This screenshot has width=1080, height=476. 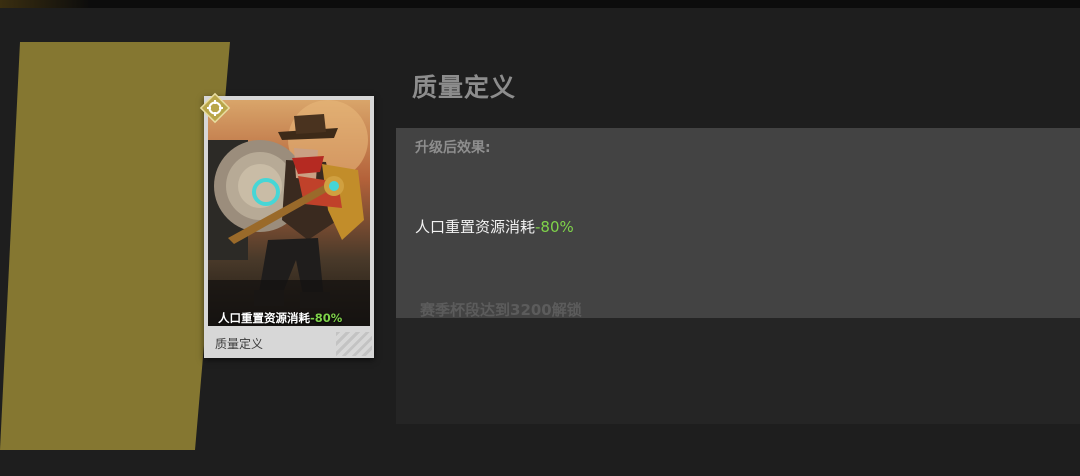 What do you see at coordinates (280, 318) in the screenshot?
I see `card-effect-text: 人口重置资源消耗-80%` at bounding box center [280, 318].